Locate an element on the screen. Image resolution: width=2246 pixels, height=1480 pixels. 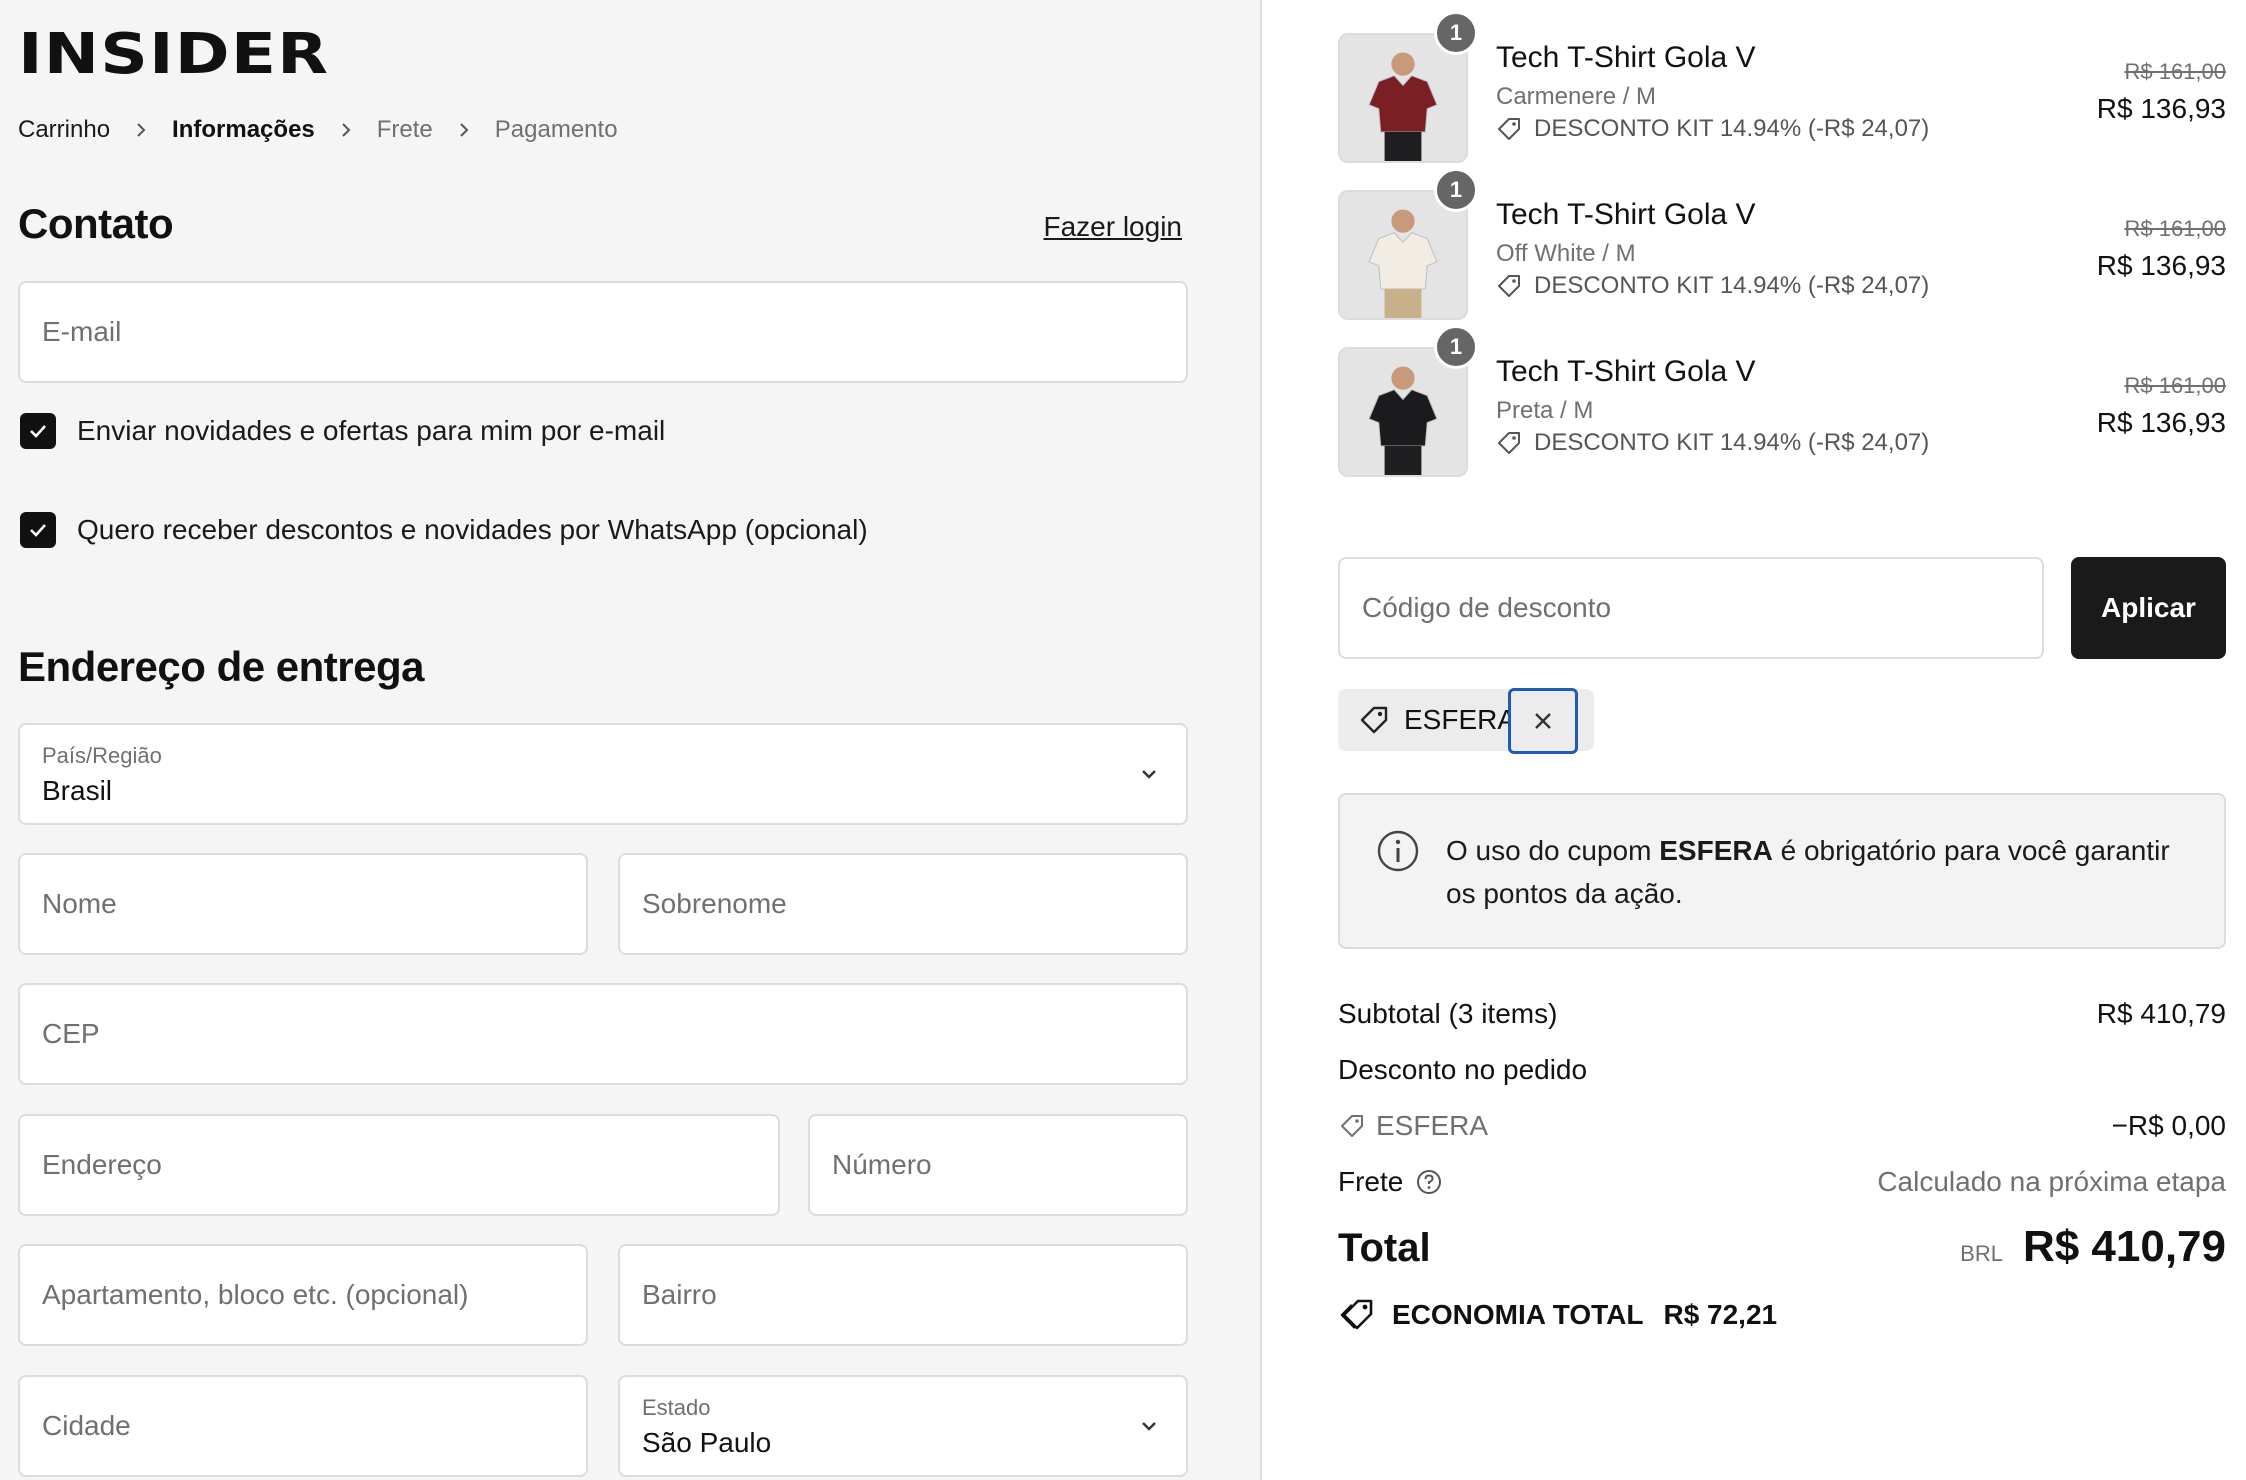
state-label: Estado is located at coordinates (676, 1407).